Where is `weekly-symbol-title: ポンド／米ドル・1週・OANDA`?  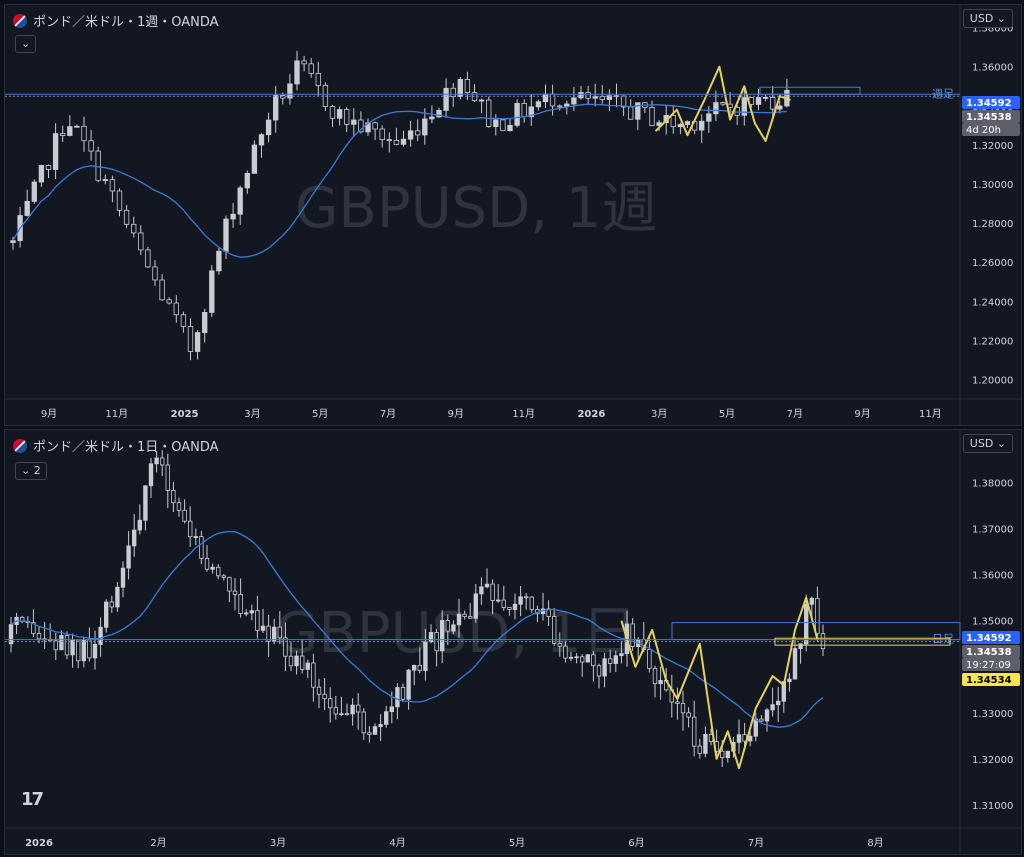
weekly-symbol-title: ポンド／米ドル・1週・OANDA is located at coordinates (126, 22).